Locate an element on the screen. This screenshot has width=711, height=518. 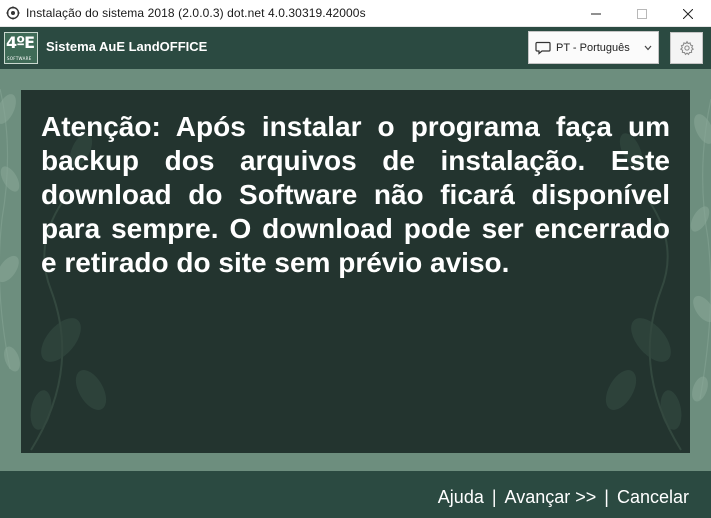
settings-button is located at coordinates (686, 48).